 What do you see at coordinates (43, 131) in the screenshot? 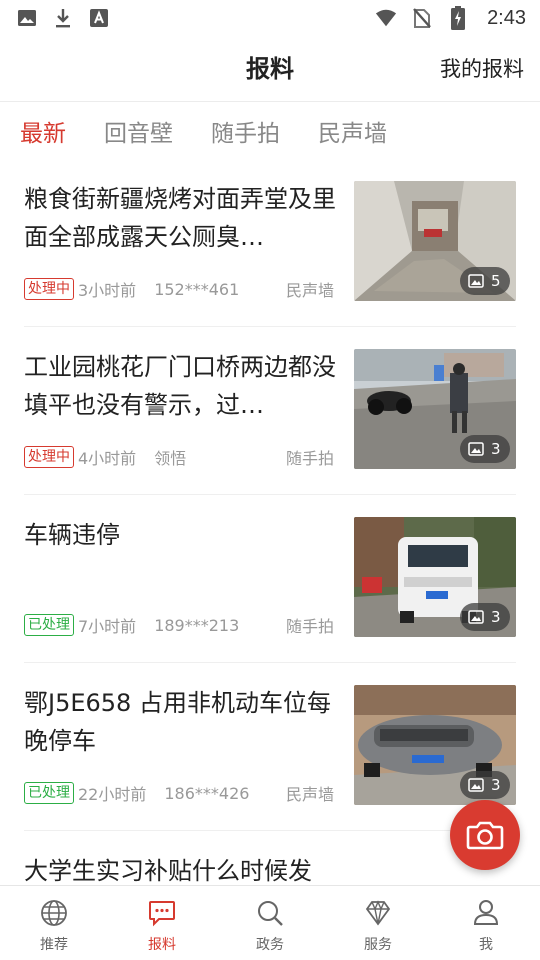
I see `tab-latest: 最新` at bounding box center [43, 131].